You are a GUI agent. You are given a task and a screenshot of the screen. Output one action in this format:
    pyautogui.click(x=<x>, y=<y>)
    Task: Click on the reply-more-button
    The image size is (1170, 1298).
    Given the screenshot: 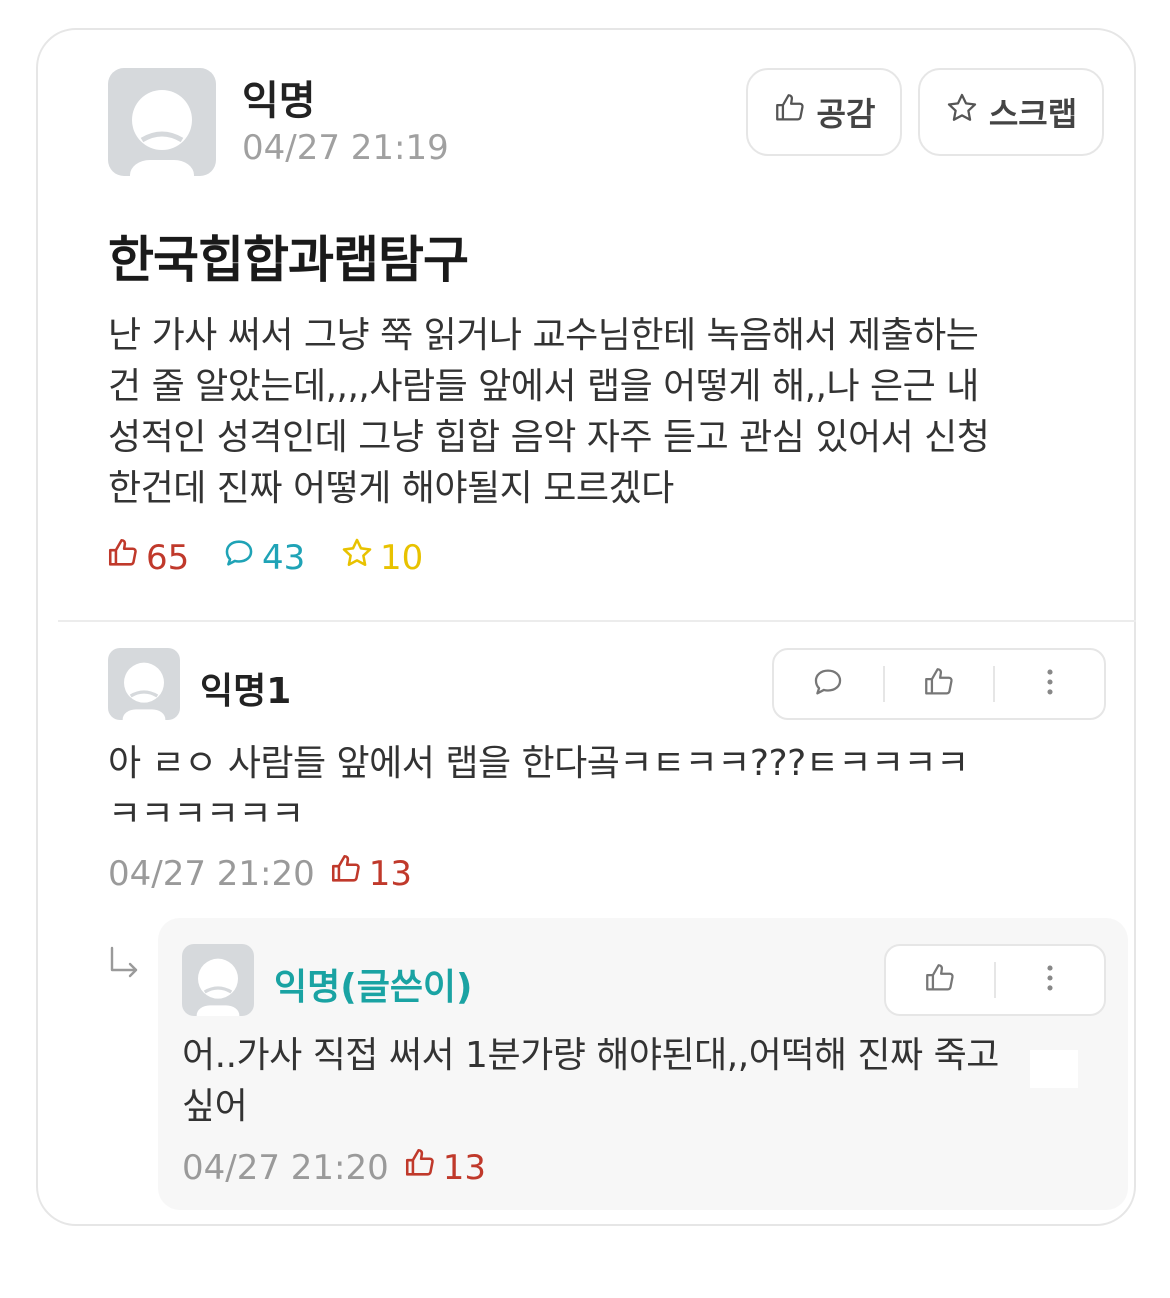 What is the action you would take?
    pyautogui.click(x=1050, y=980)
    